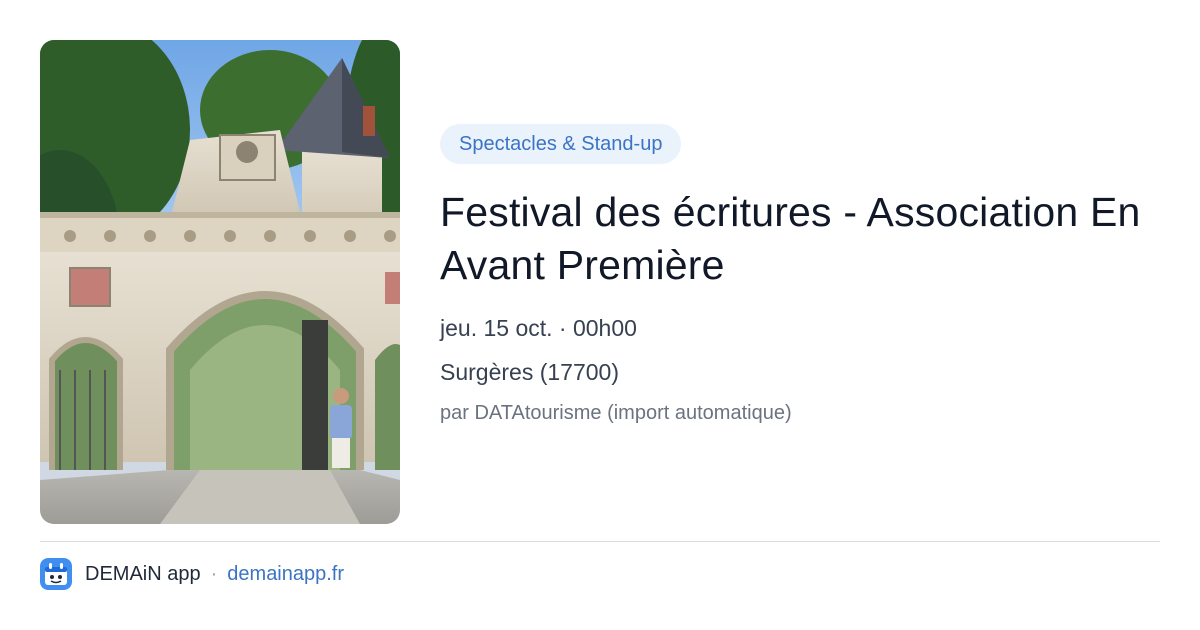 Image resolution: width=1200 pixels, height=630 pixels. Describe the element at coordinates (561, 144) in the screenshot. I see `category-badge: Spectacles & Stand-up` at that location.